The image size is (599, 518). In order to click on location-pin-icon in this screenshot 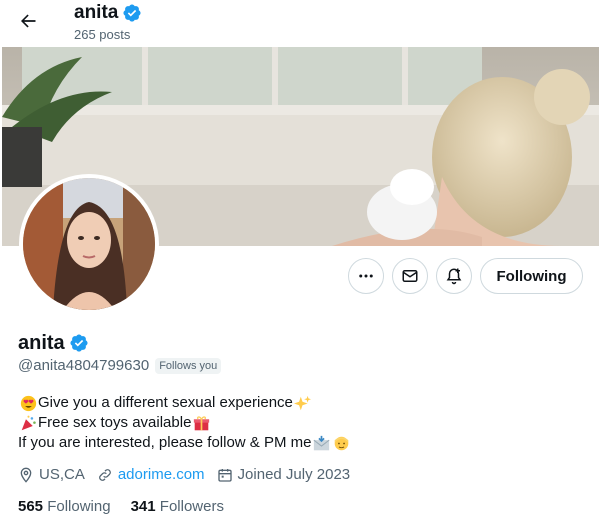, I will do `click(26, 475)`.